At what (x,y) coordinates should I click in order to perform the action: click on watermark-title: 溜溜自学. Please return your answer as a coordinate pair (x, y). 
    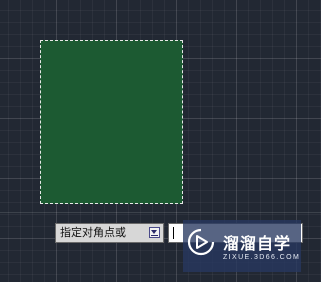
    Looking at the image, I should click on (257, 243).